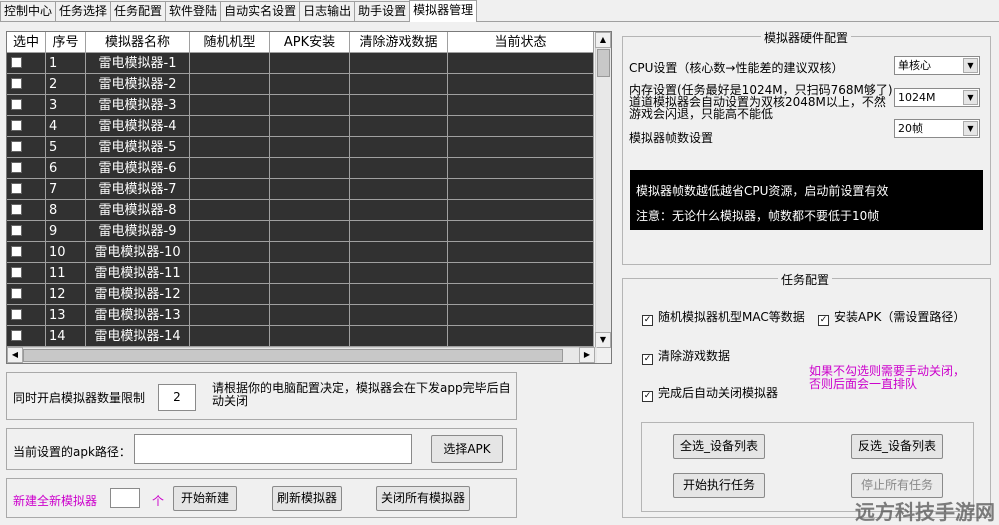 This screenshot has width=999, height=525. I want to click on tab-task-select: 任务选择, so click(83, 11).